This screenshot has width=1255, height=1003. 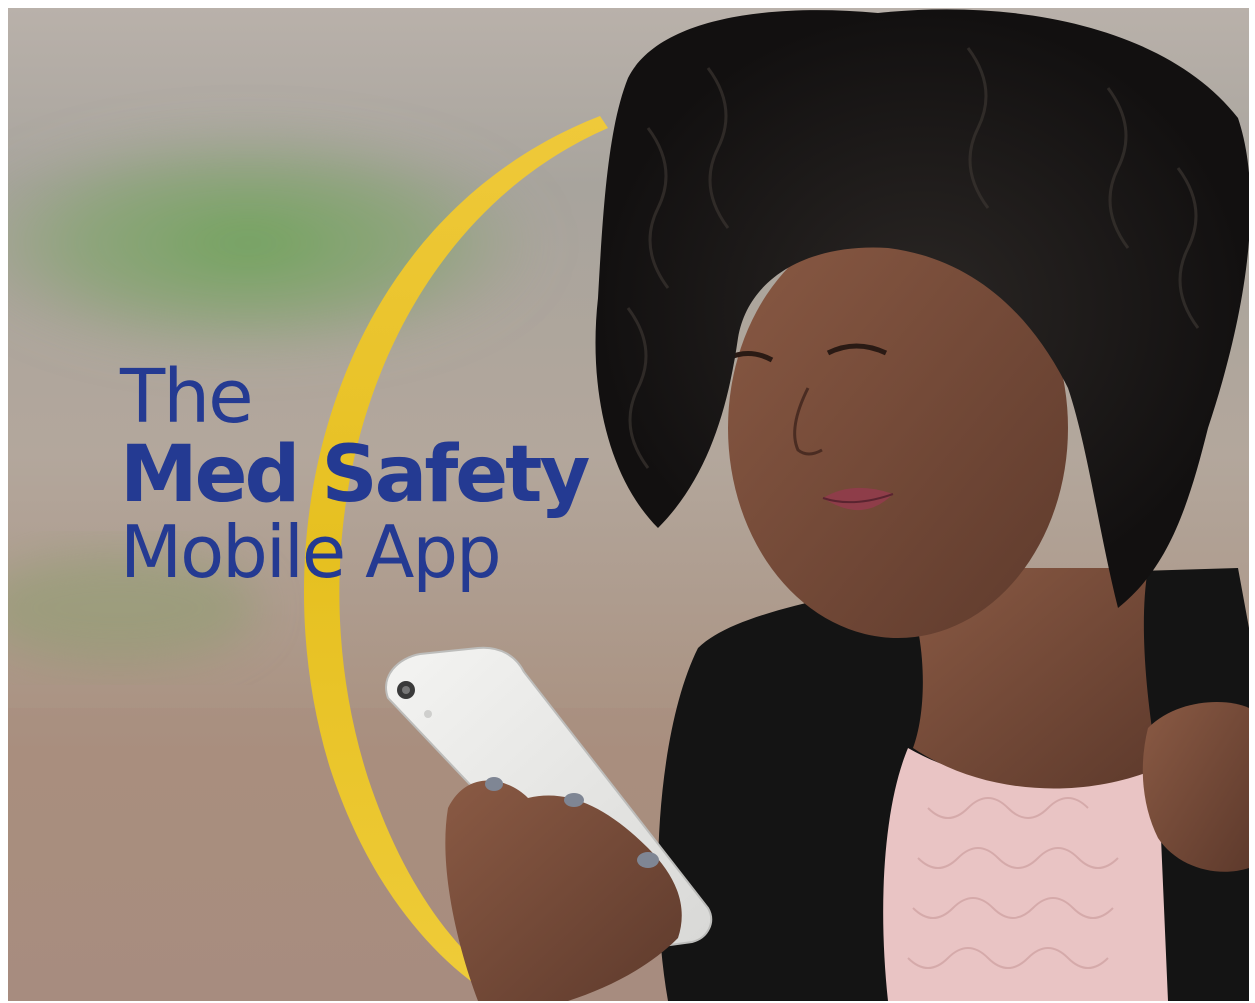 I want to click on app-title: The Med Safety Mobile App, so click(x=355, y=474).